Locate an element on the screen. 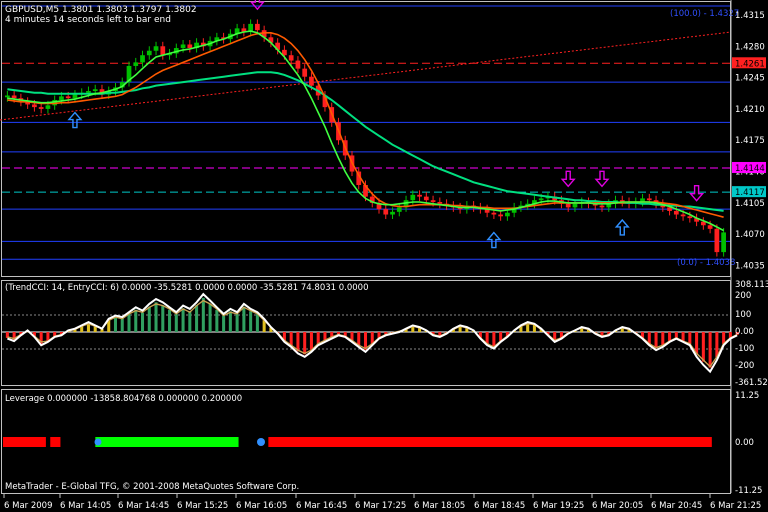 Image resolution: width=768 pixels, height=512 pixels. cci-tick-label: -200 is located at coordinates (744, 366).